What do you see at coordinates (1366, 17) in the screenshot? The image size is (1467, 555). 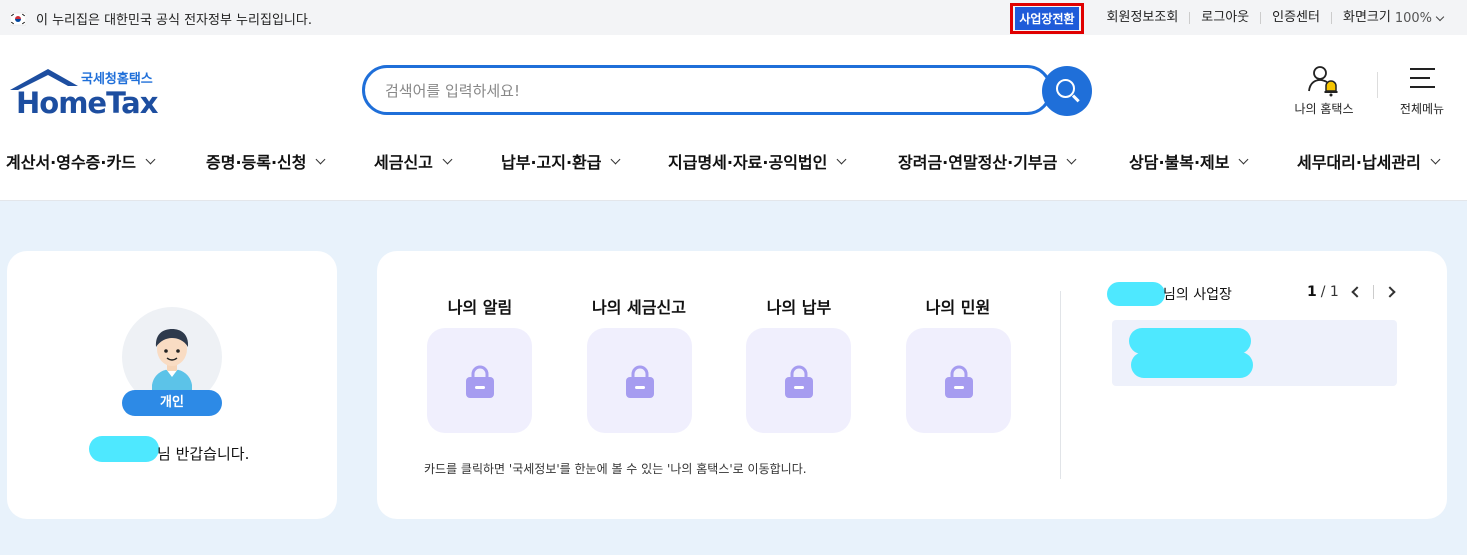 I see `screen-size-label: 화면크기` at bounding box center [1366, 17].